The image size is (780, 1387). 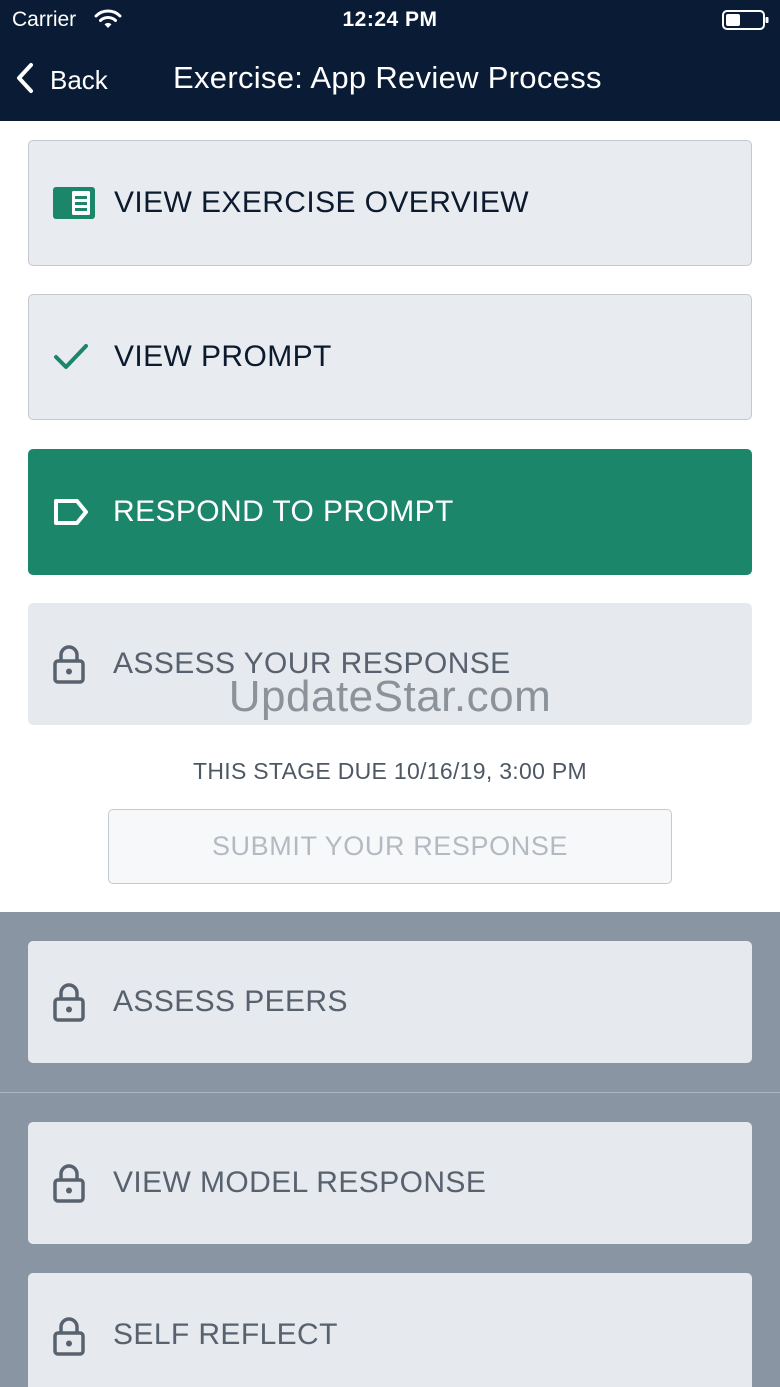 I want to click on stage-due-text: THIS STAGE DUE 10/16/19, 3:00 PM, so click(x=390, y=771).